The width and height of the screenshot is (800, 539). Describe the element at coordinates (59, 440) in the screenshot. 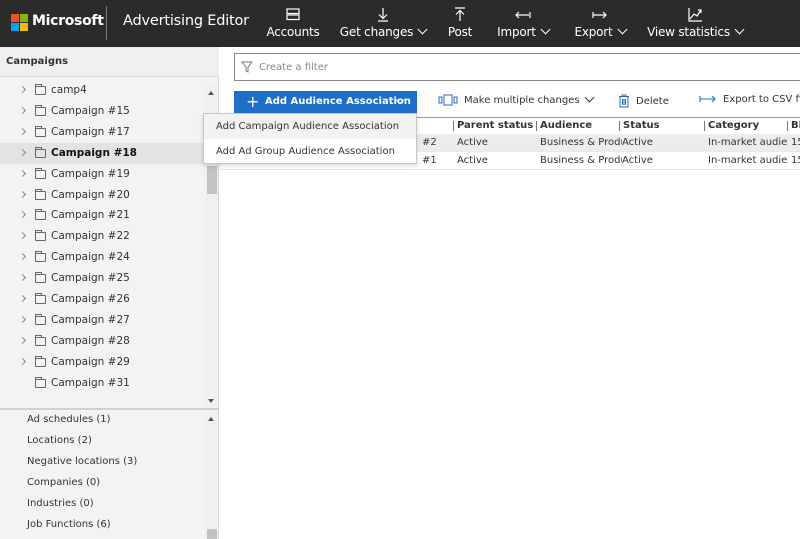

I see `property-item: Locations (2)` at that location.